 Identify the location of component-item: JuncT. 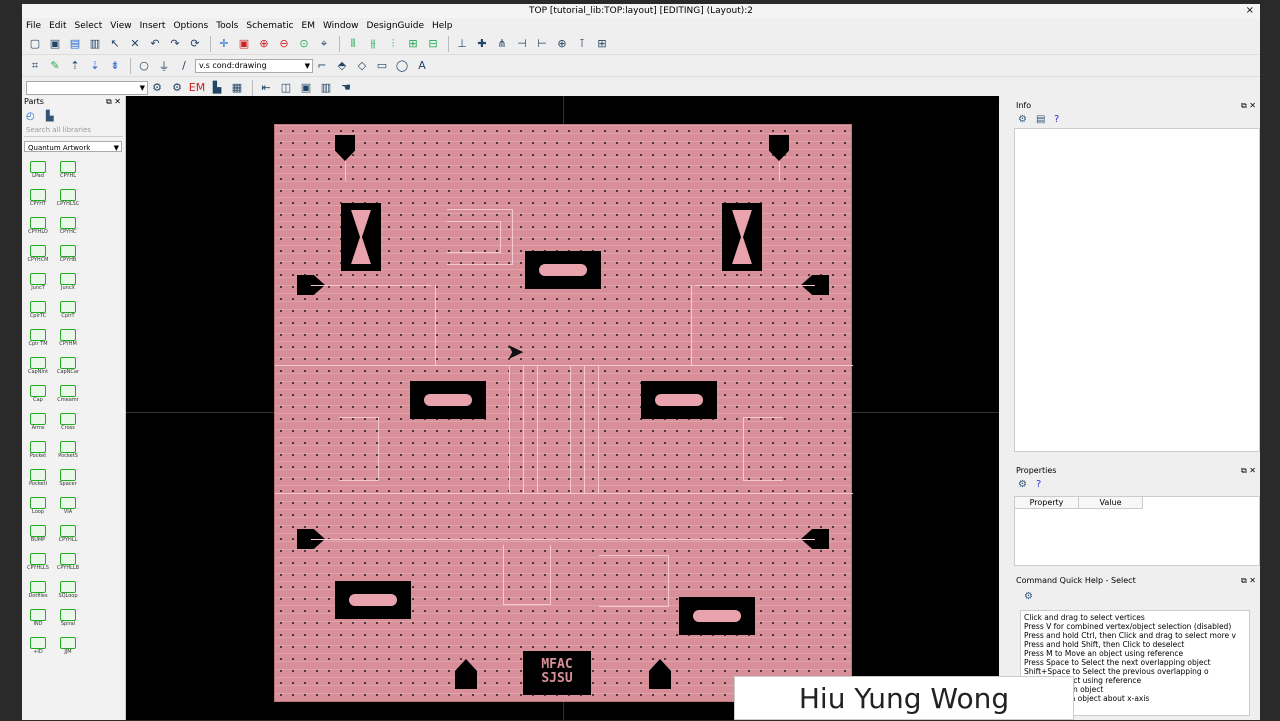
(38, 281).